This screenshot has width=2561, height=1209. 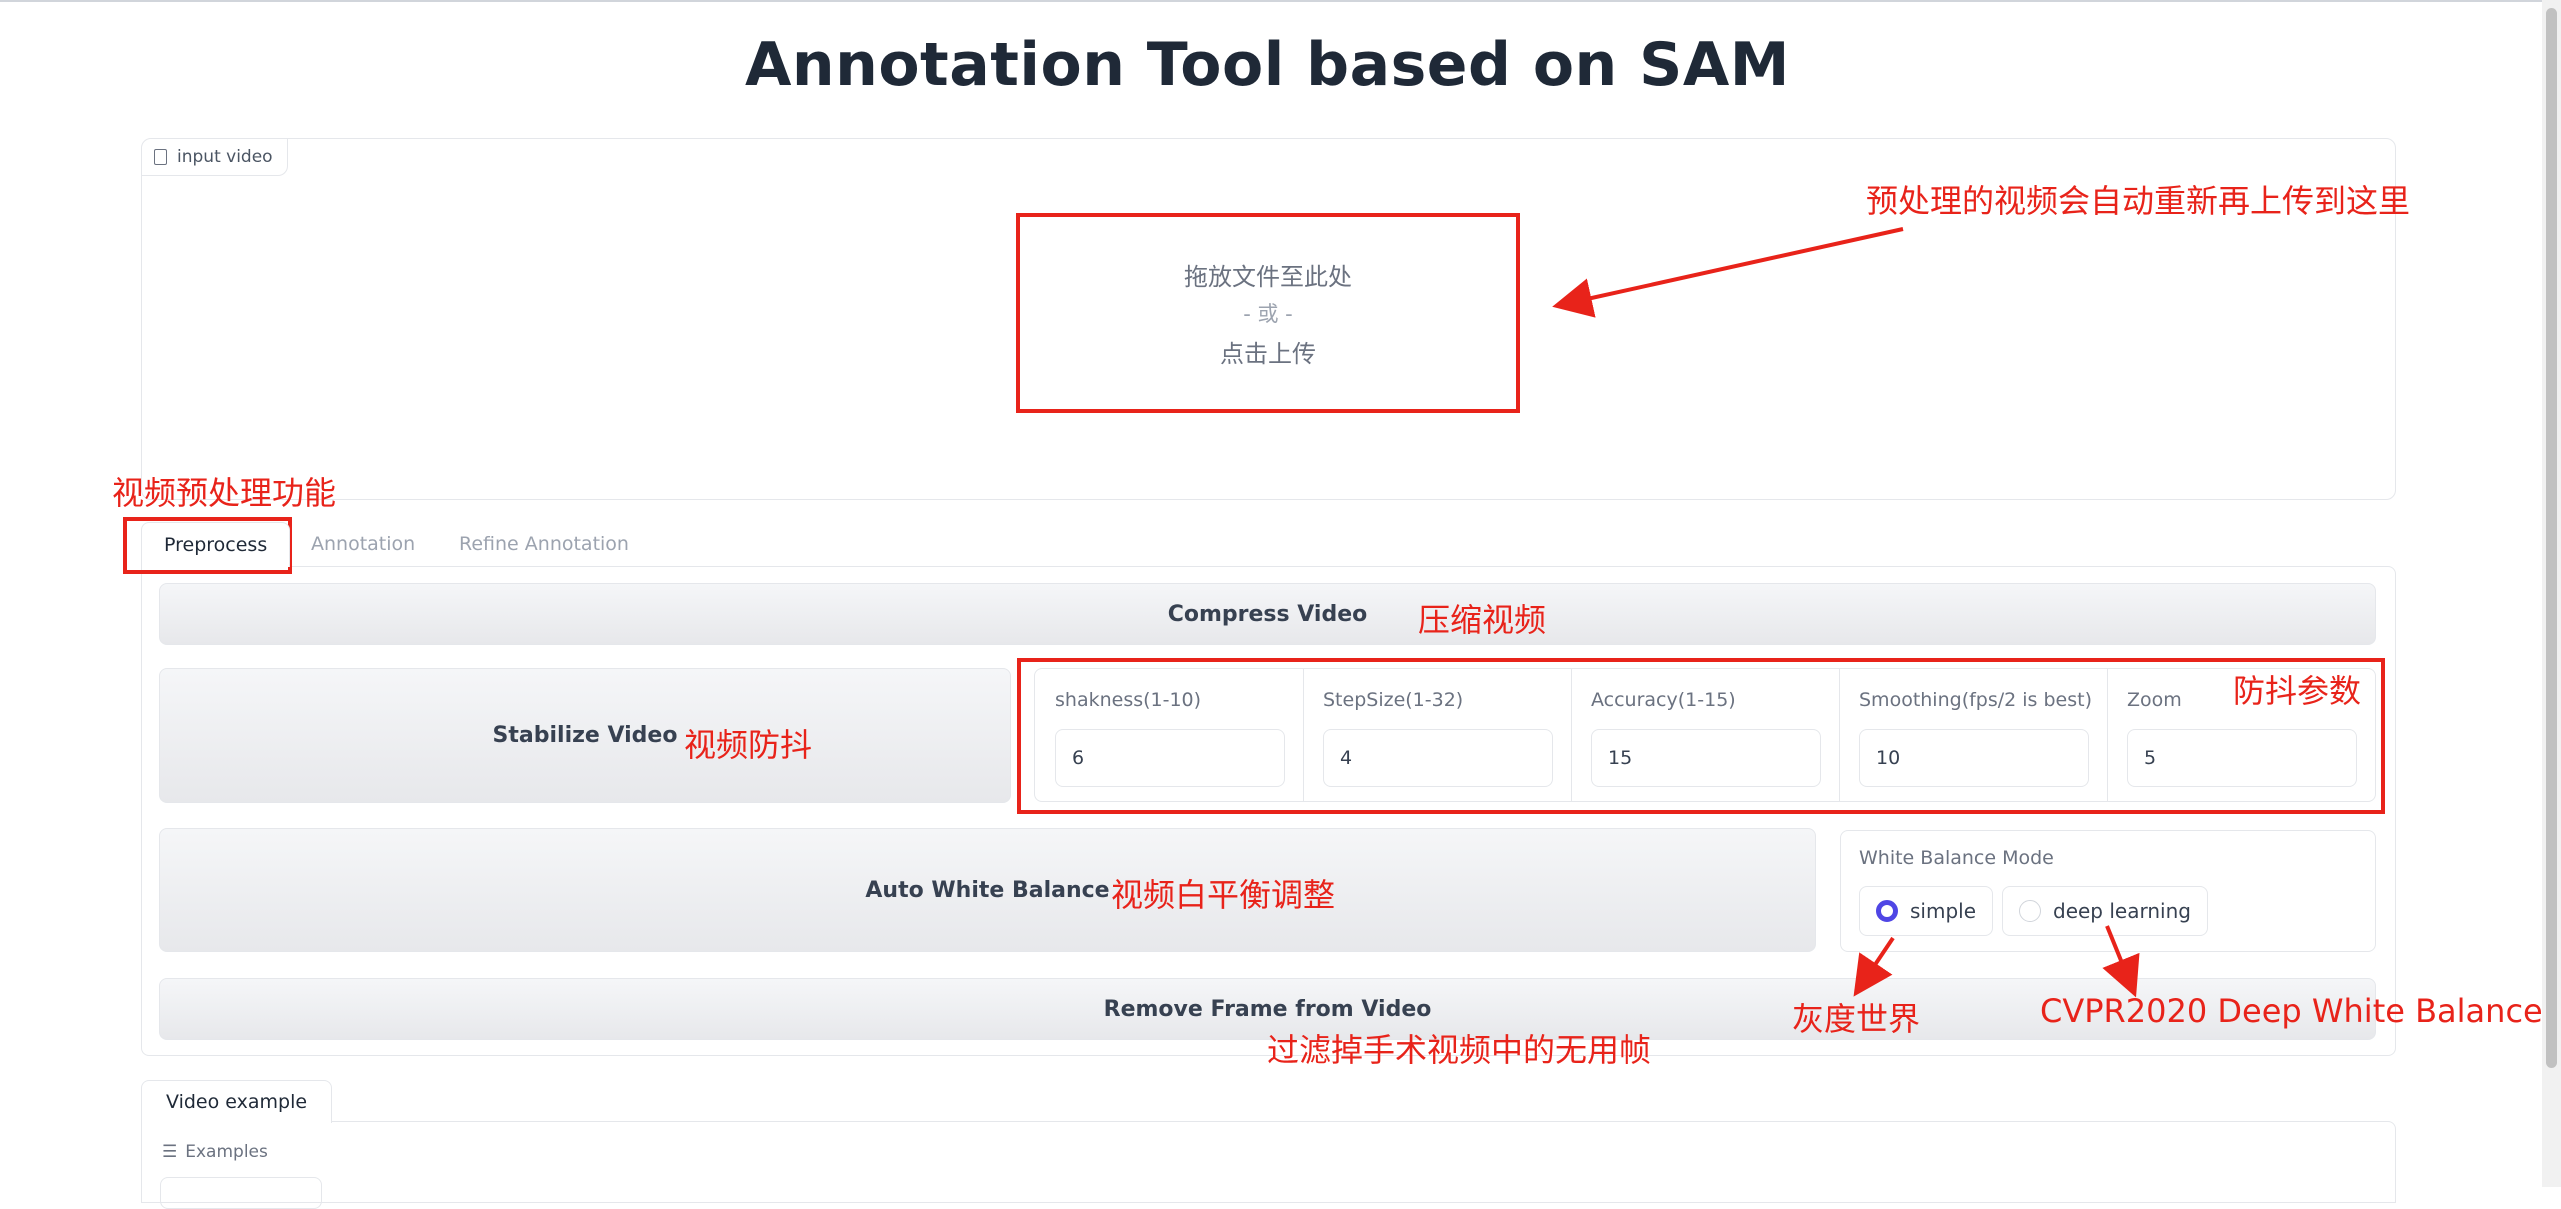 What do you see at coordinates (2551, 538) in the screenshot?
I see `scrollbar-thumb` at bounding box center [2551, 538].